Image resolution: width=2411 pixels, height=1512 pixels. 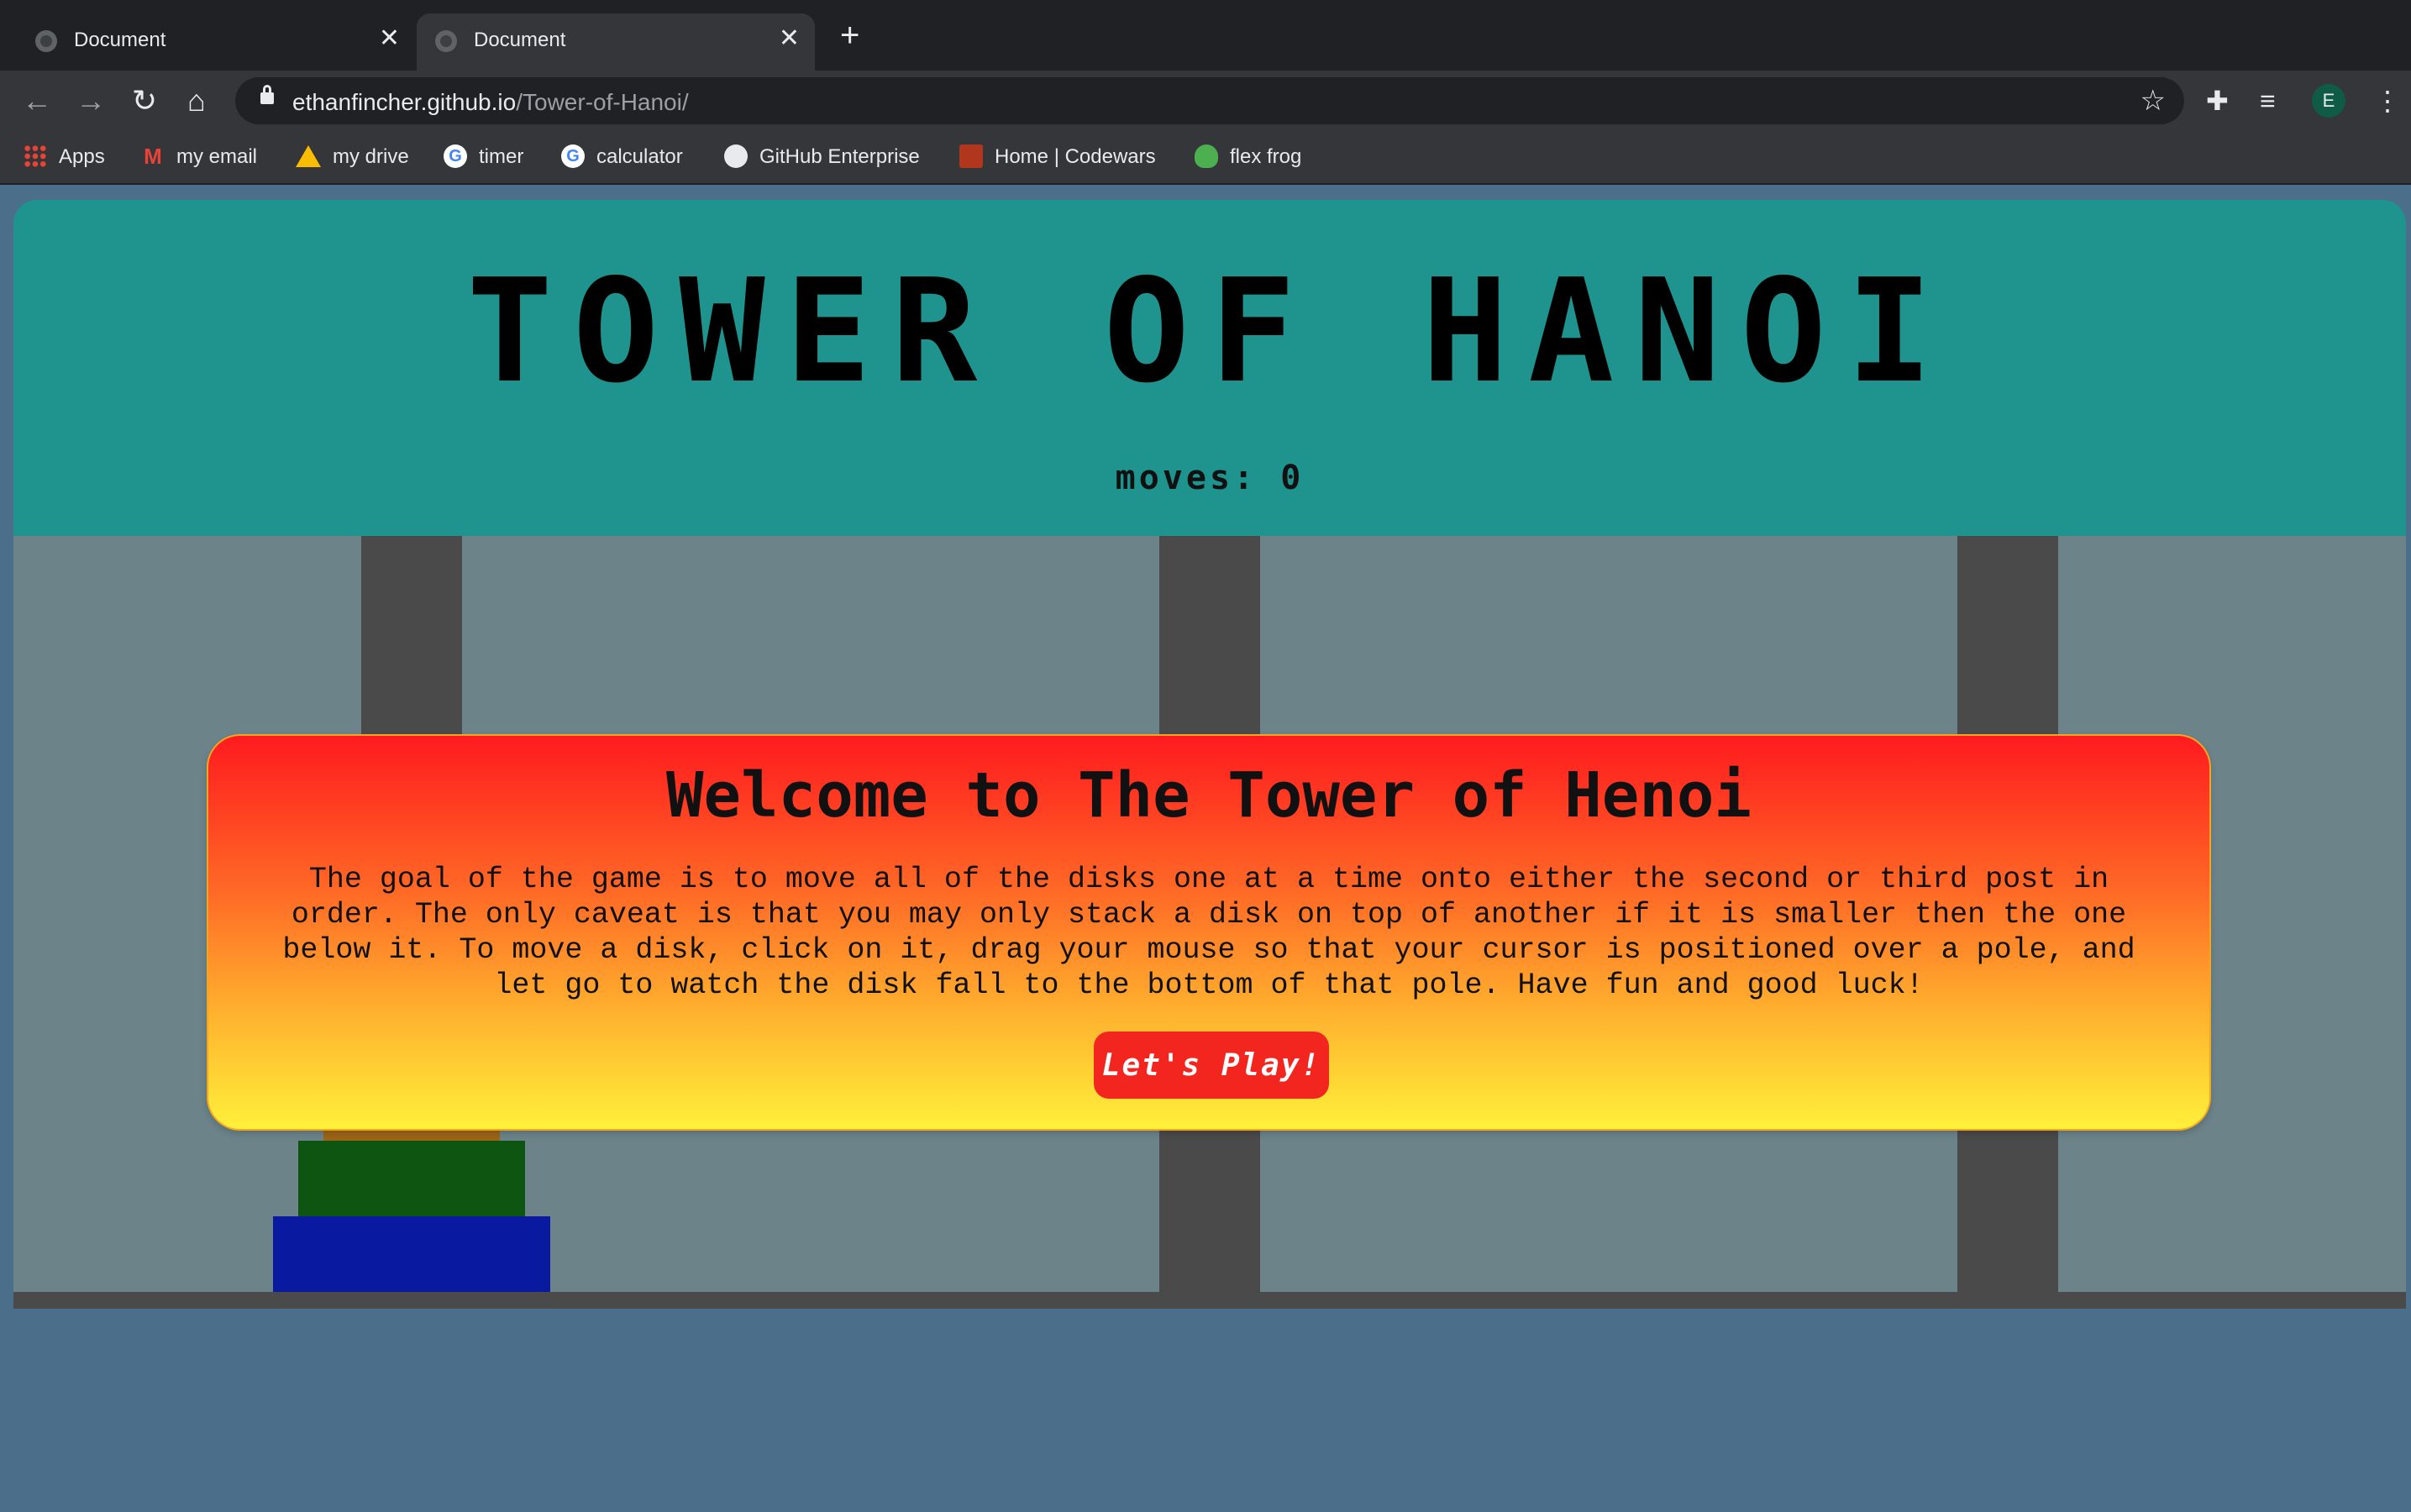 What do you see at coordinates (144, 100) in the screenshot?
I see `reload-icon: ↻` at bounding box center [144, 100].